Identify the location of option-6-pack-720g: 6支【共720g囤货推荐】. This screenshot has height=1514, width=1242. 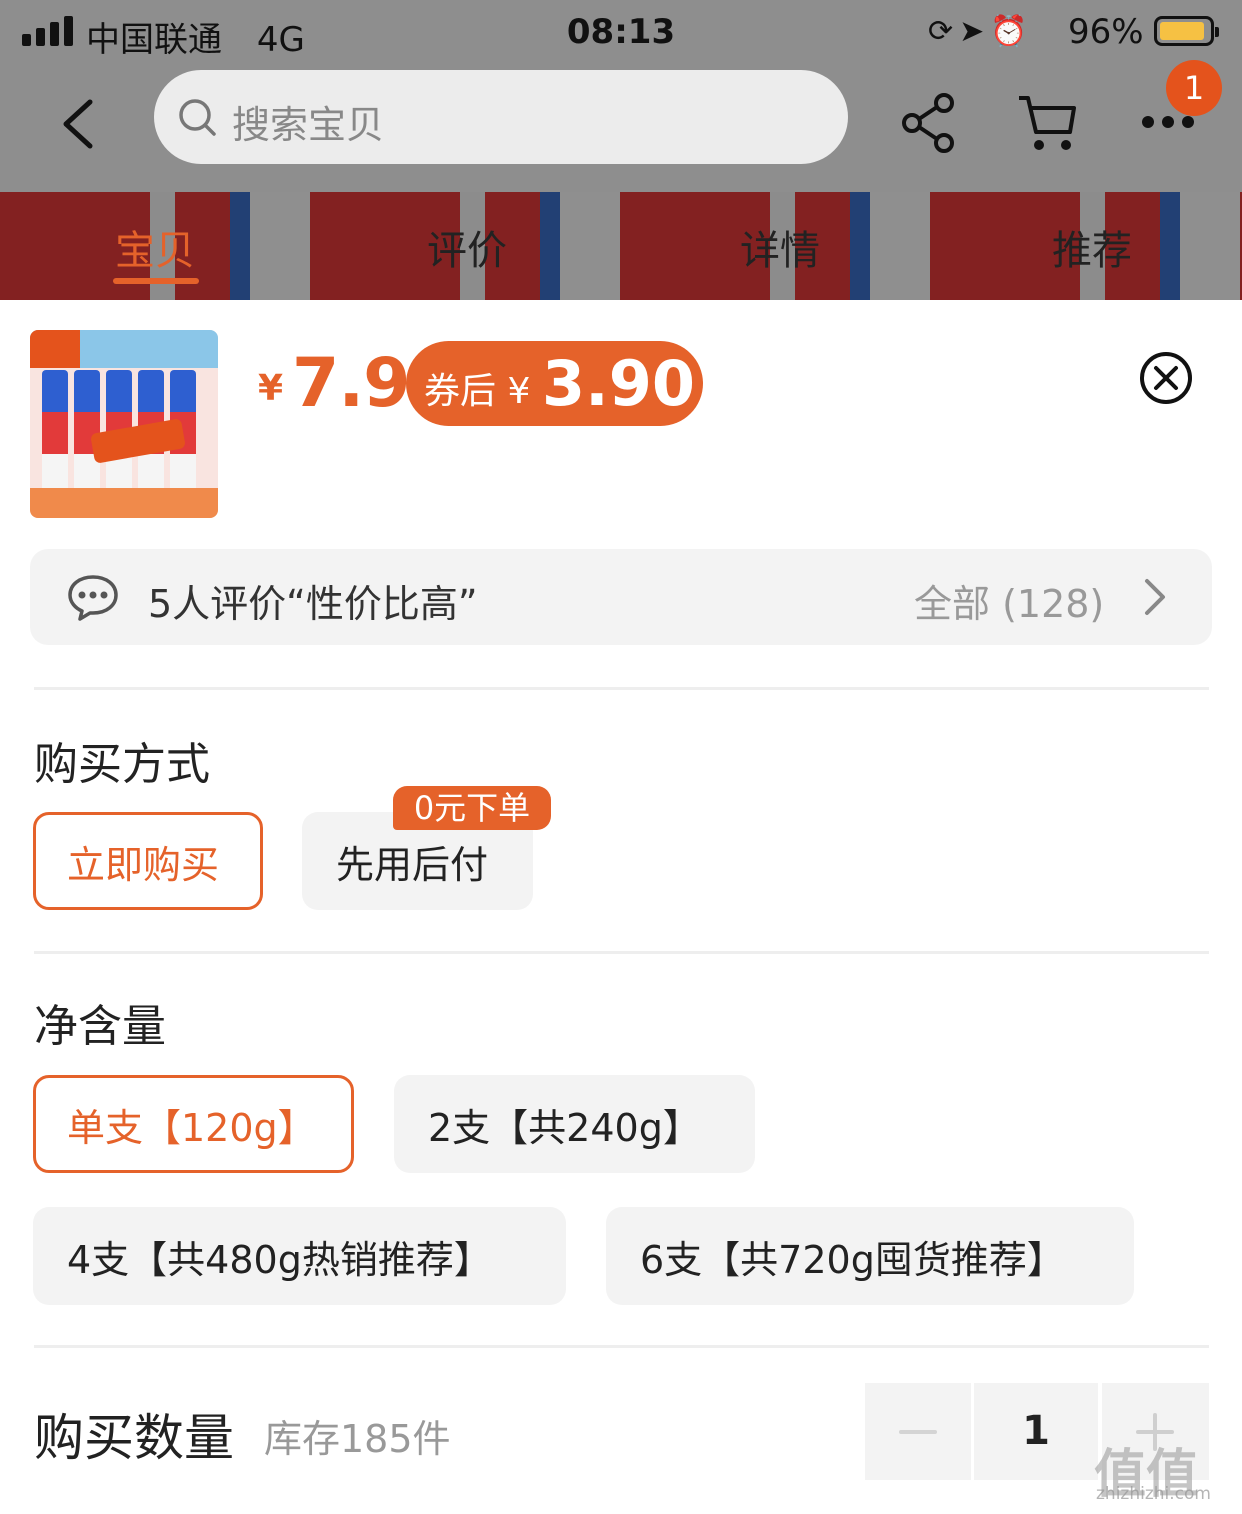
(870, 1256).